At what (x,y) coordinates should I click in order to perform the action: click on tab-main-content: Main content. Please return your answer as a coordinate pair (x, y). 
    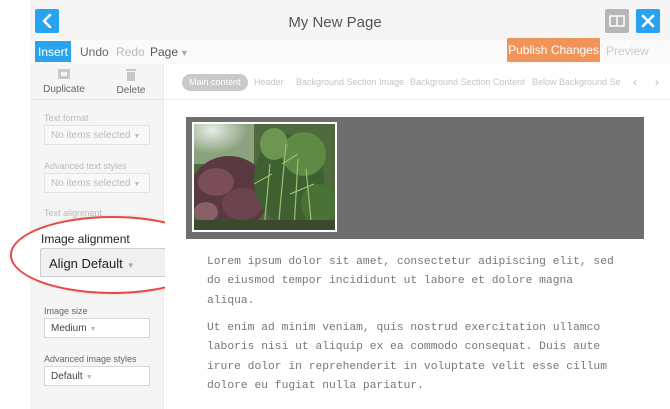
    Looking at the image, I should click on (215, 82).